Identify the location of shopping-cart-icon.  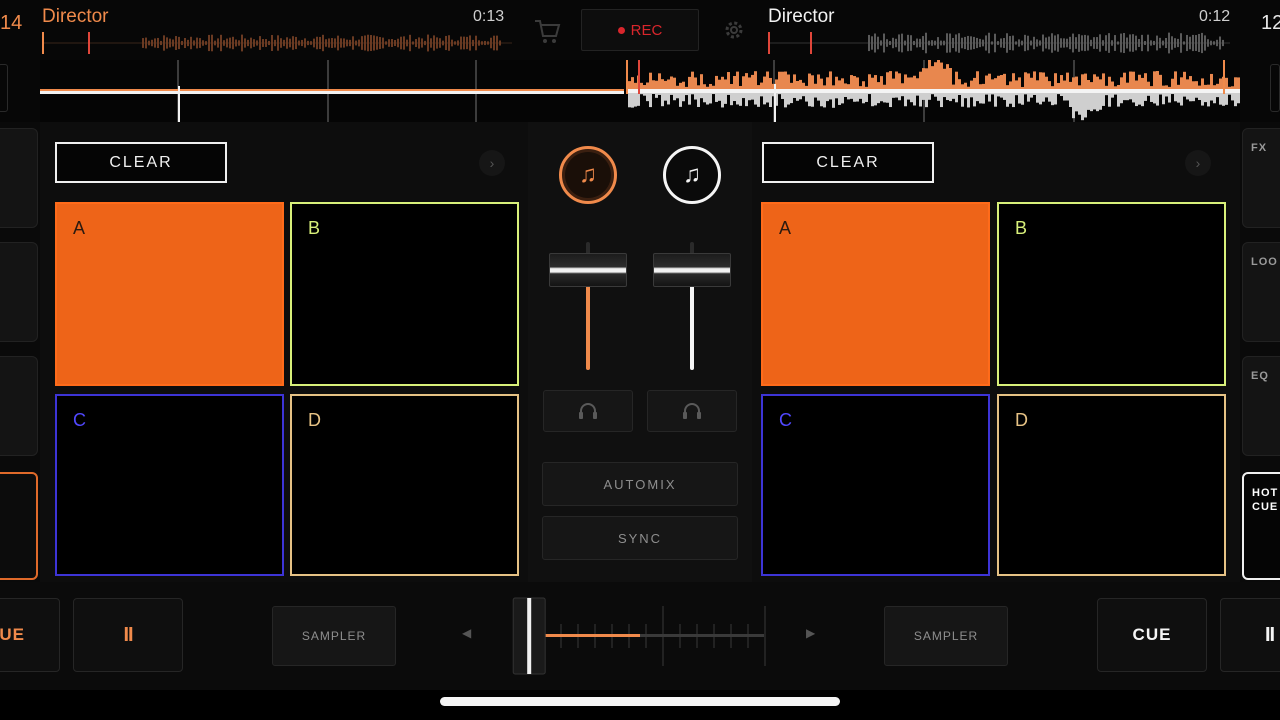
(547, 31).